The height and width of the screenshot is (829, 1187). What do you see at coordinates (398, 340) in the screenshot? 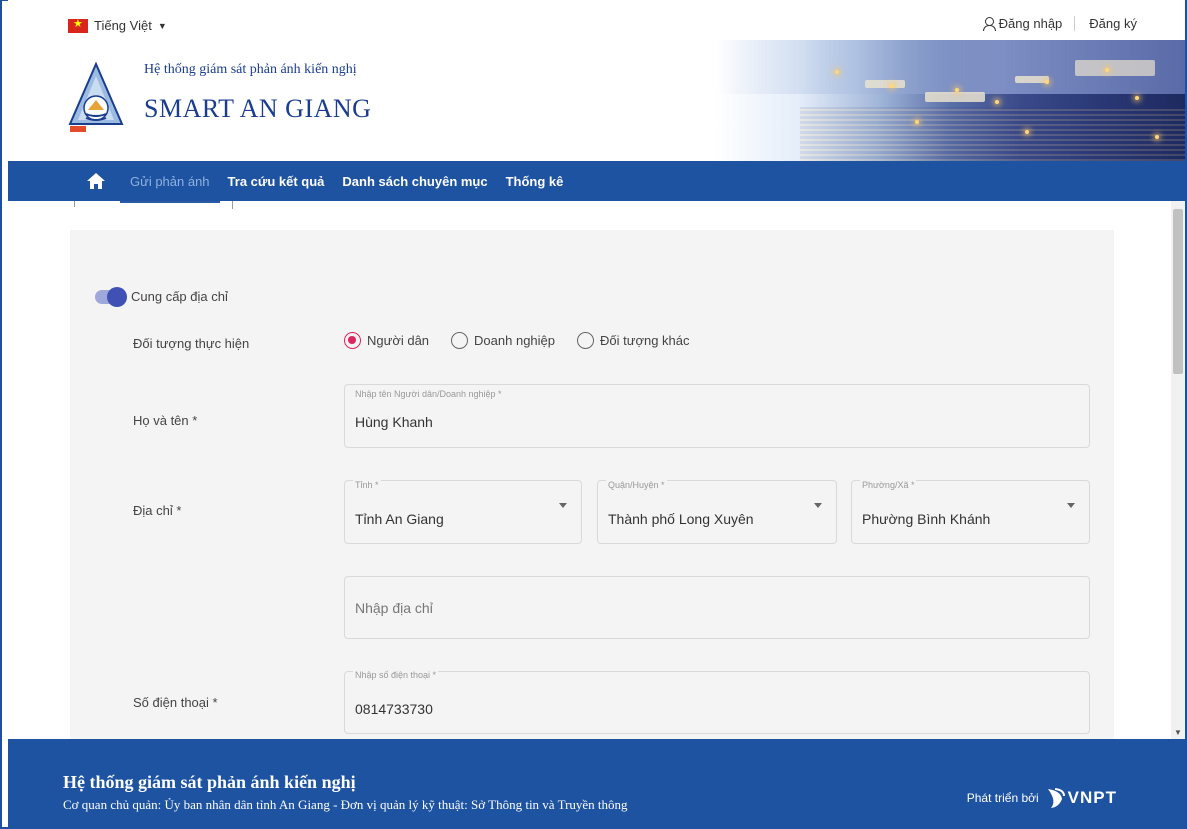
I see `radio-label: Người dân` at bounding box center [398, 340].